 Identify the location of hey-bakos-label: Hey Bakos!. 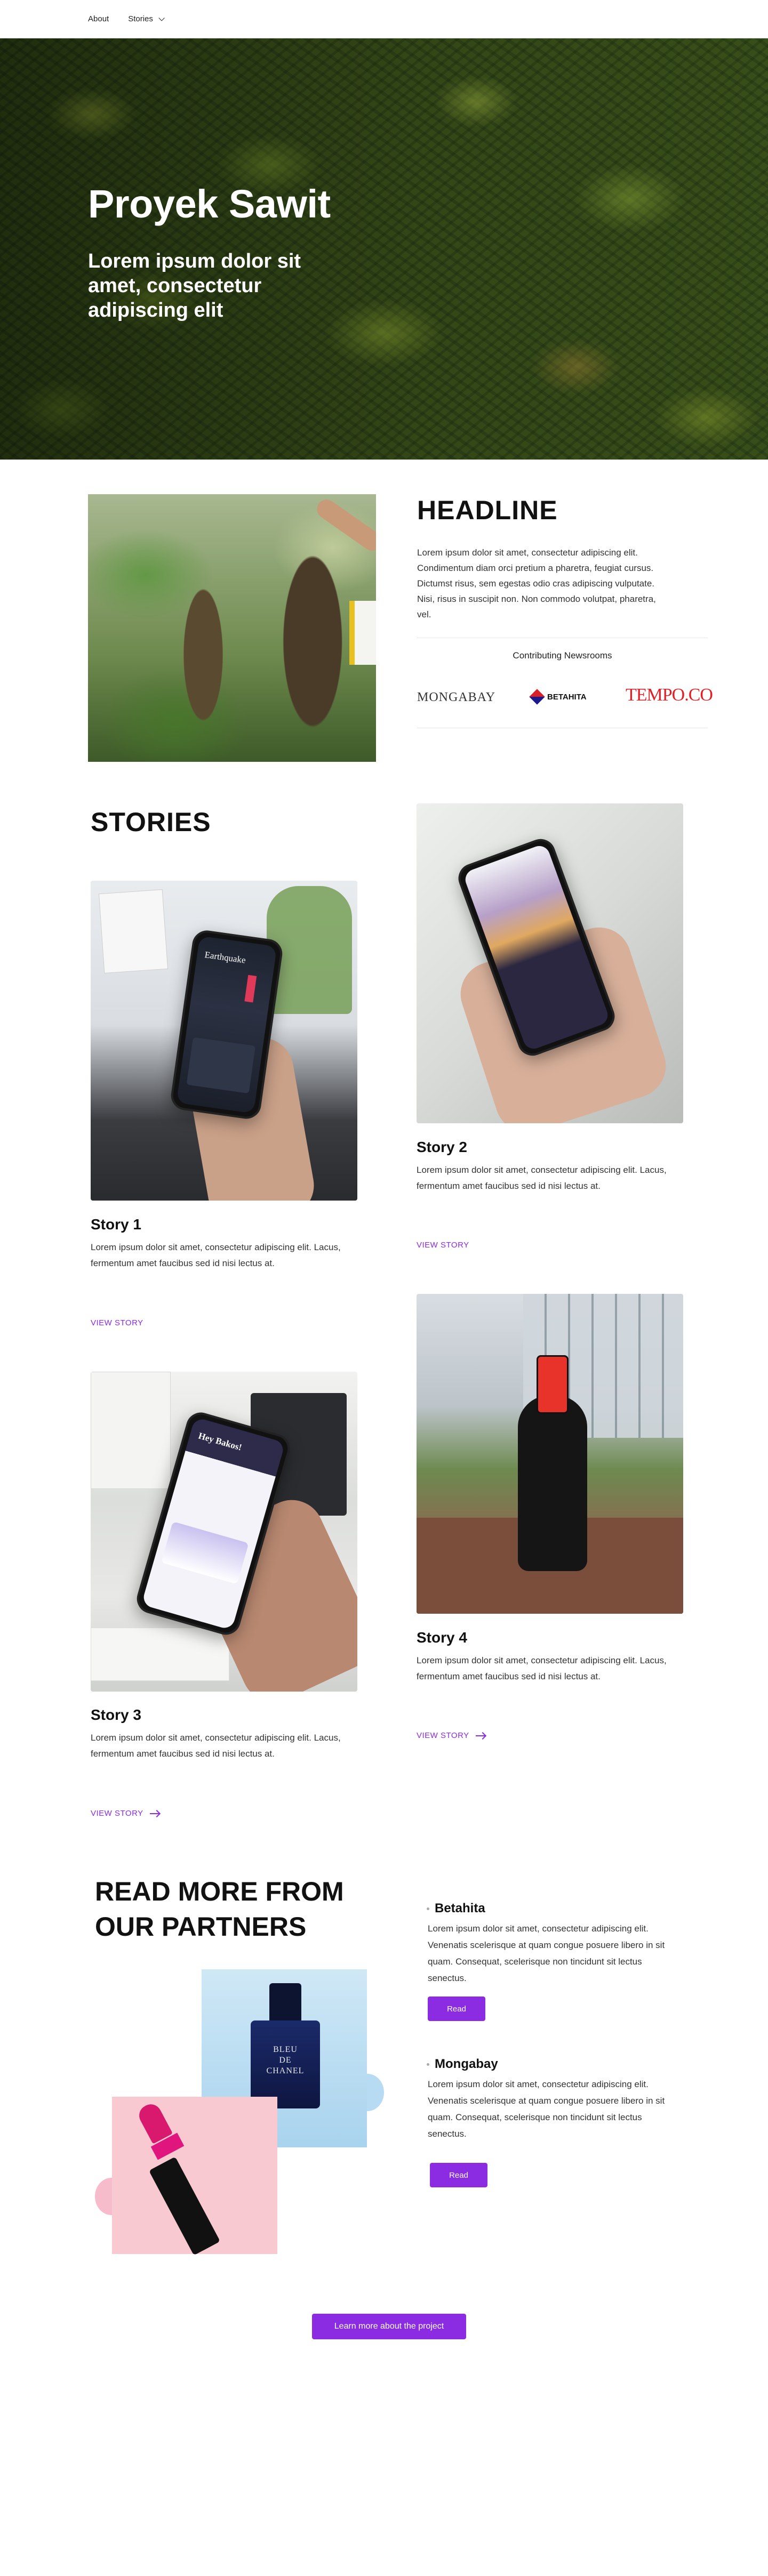
(220, 1441).